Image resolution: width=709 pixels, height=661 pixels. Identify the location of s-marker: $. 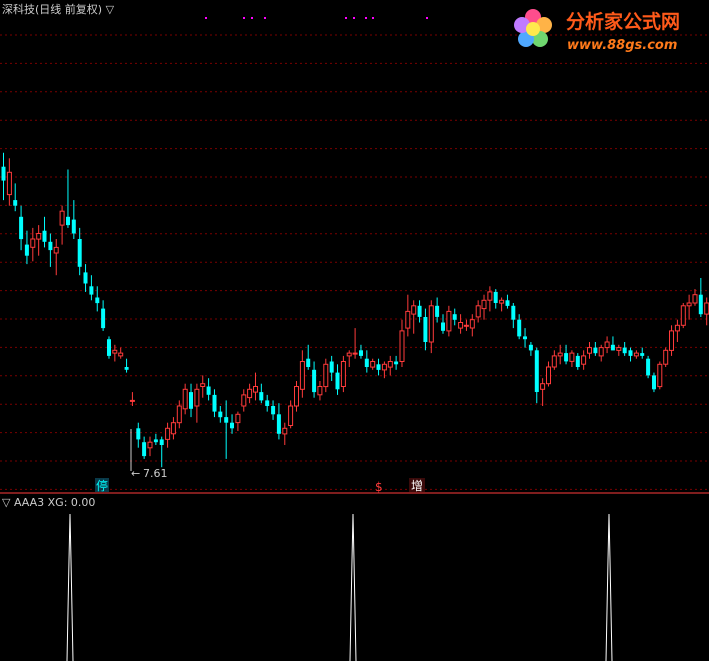
(379, 487).